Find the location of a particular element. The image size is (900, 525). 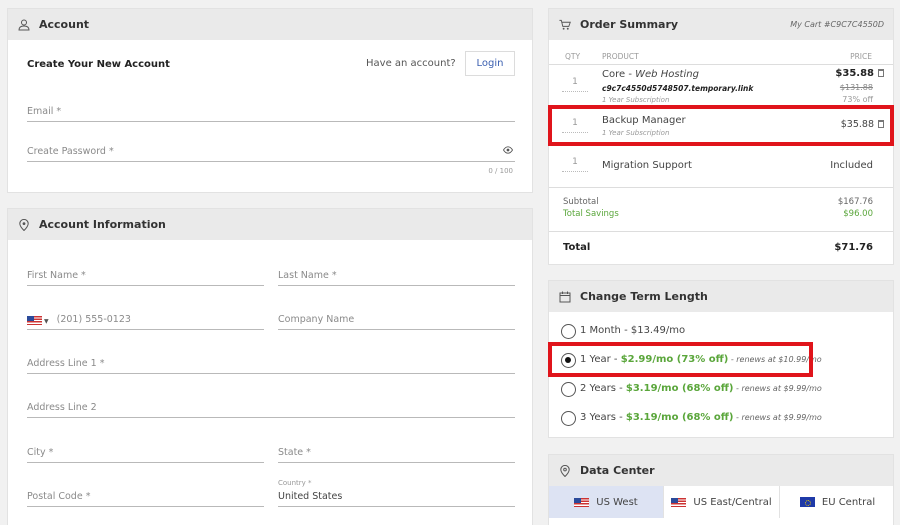

address-line-2-field: Address Line 2 is located at coordinates (271, 407).